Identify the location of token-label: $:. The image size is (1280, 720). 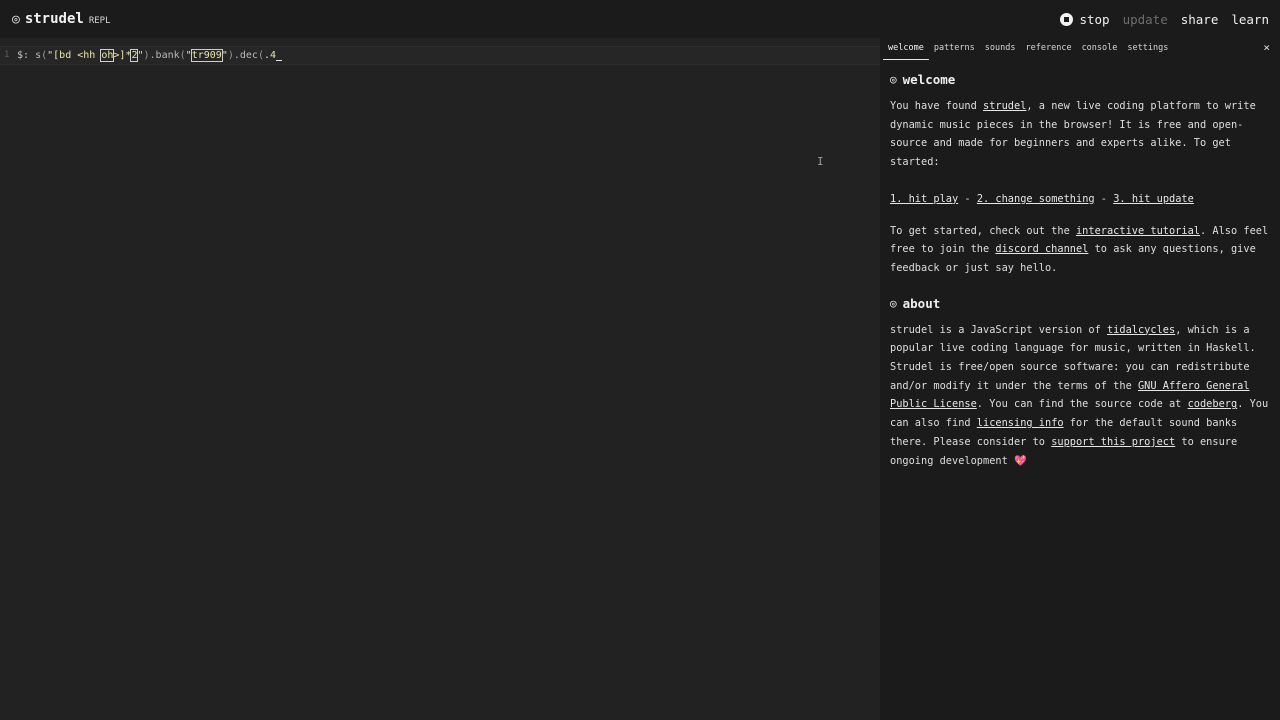
(23, 55).